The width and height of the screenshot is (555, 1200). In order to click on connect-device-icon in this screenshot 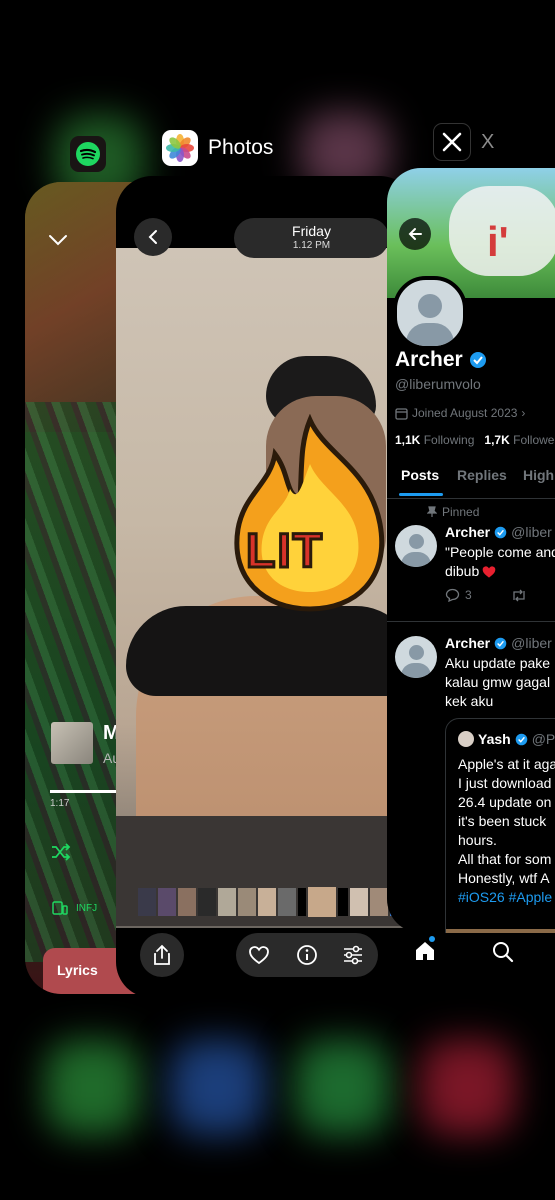, I will do `click(60, 908)`.